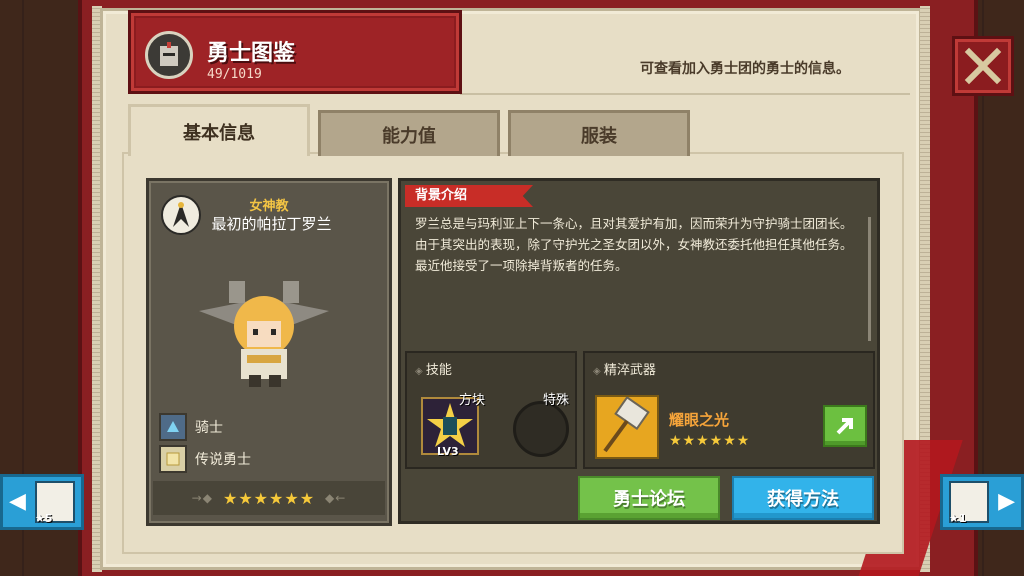 Image resolution: width=1024 pixels, height=576 pixels. Describe the element at coordinates (271, 224) in the screenshot. I see `hero-name: 最初的帕拉丁罗兰` at that location.